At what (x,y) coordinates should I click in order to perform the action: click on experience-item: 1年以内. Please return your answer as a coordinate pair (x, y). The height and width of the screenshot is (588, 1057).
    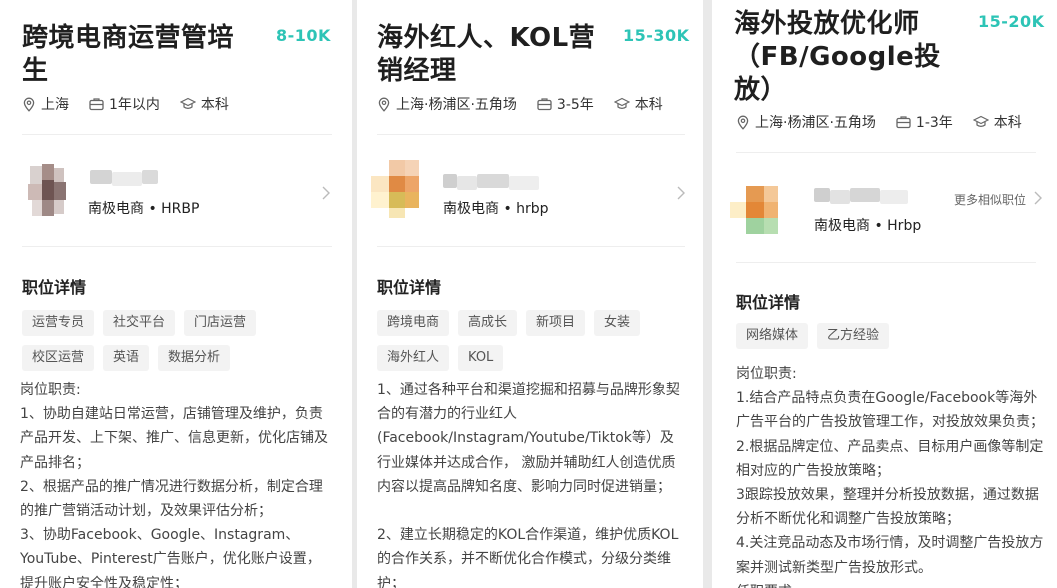
    Looking at the image, I should click on (124, 104).